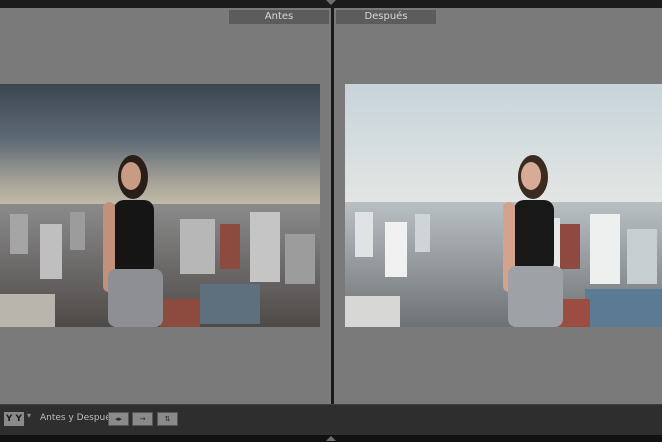  What do you see at coordinates (167, 419) in the screenshot?
I see `swap-settings-button: ⇅` at bounding box center [167, 419].